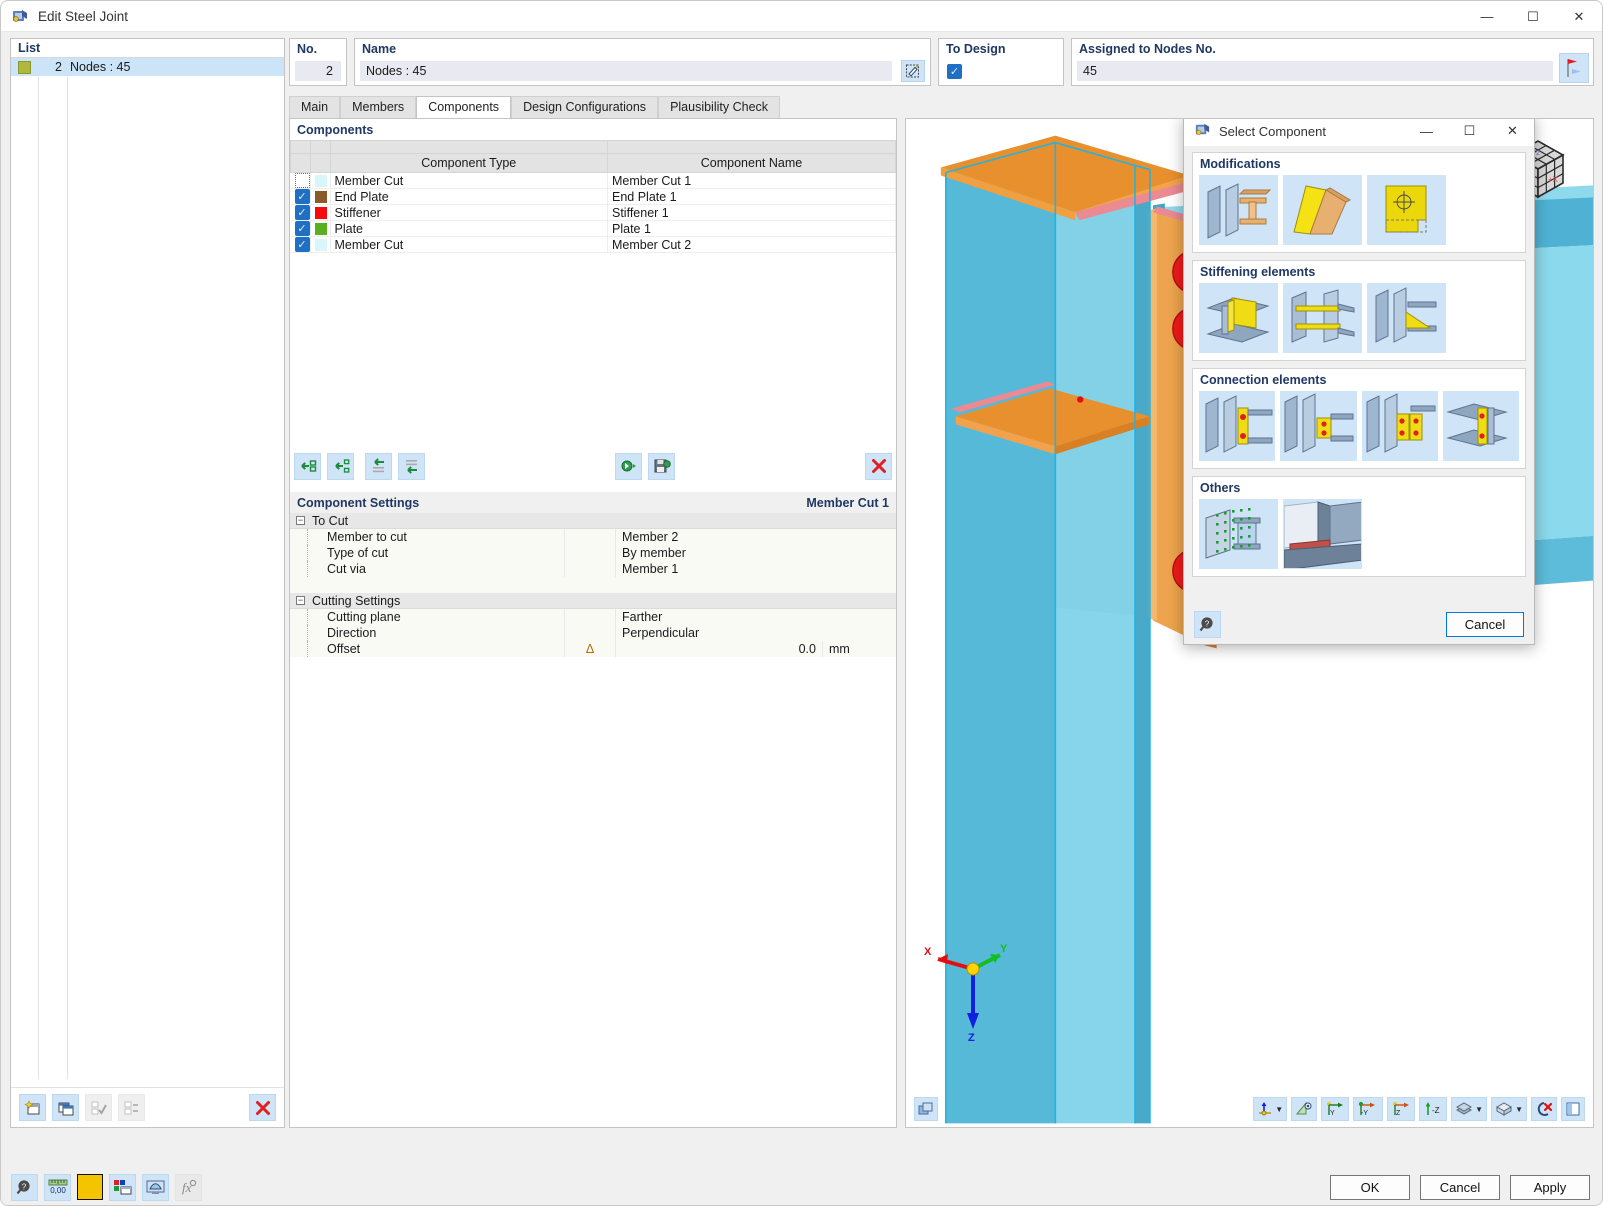  Describe the element at coordinates (1533, 16) in the screenshot. I see `maximize-button: ☐` at that location.